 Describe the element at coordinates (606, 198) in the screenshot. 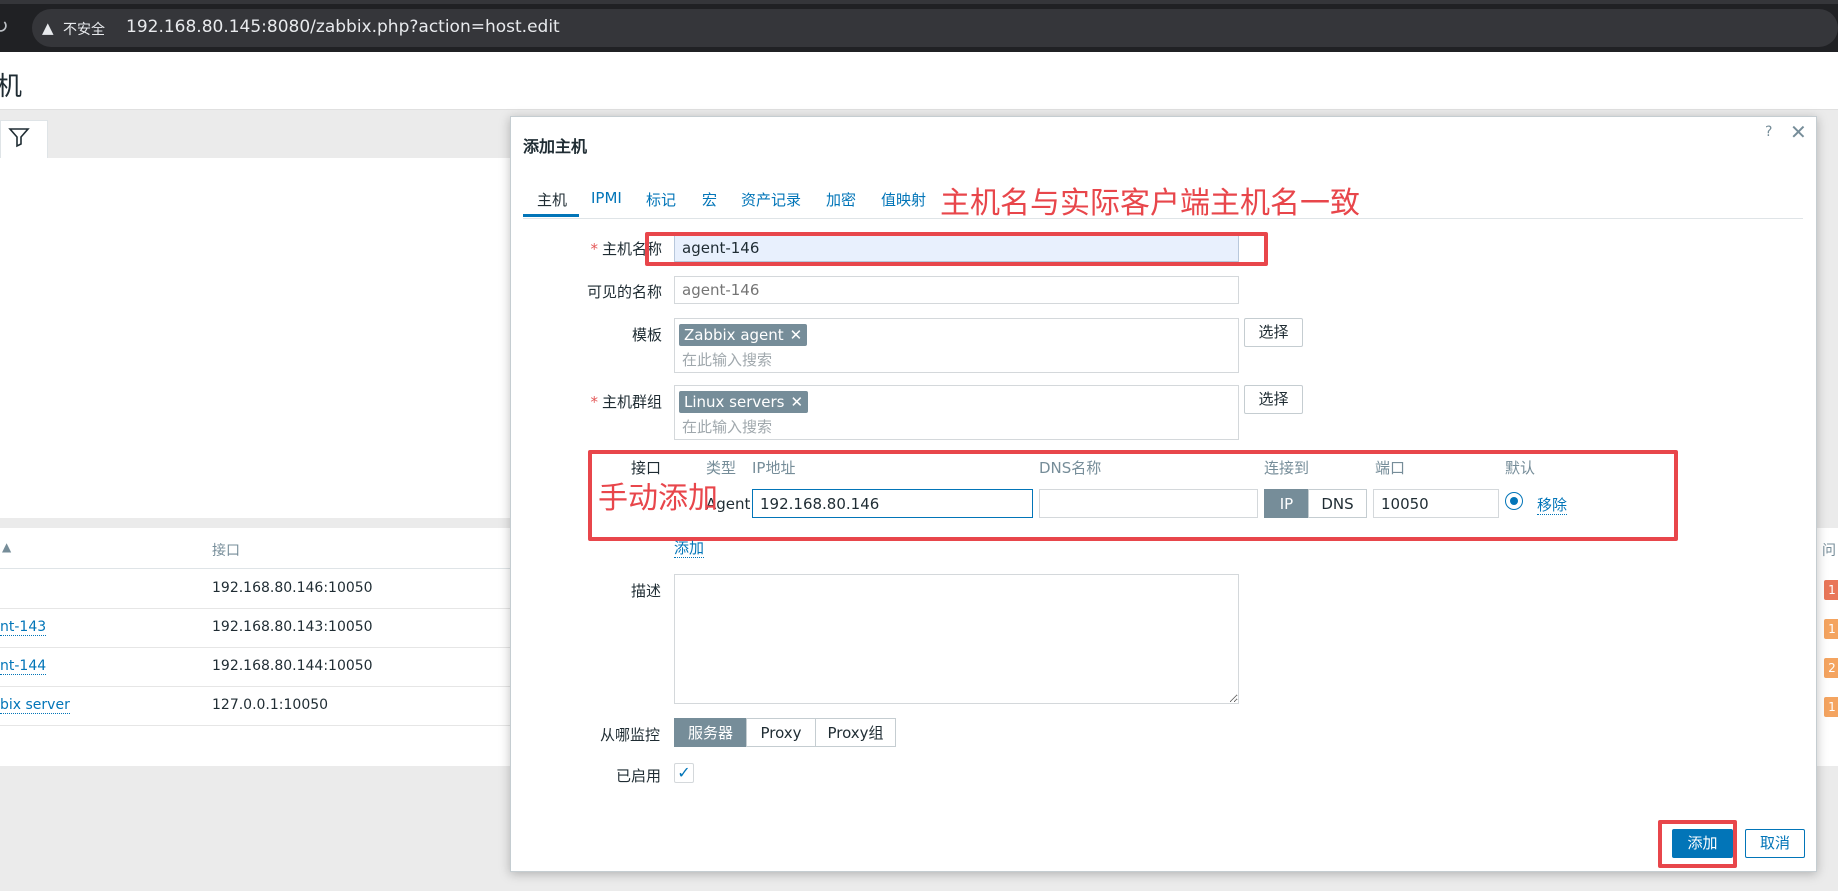

I see `tab-ipmi: IPMI` at that location.